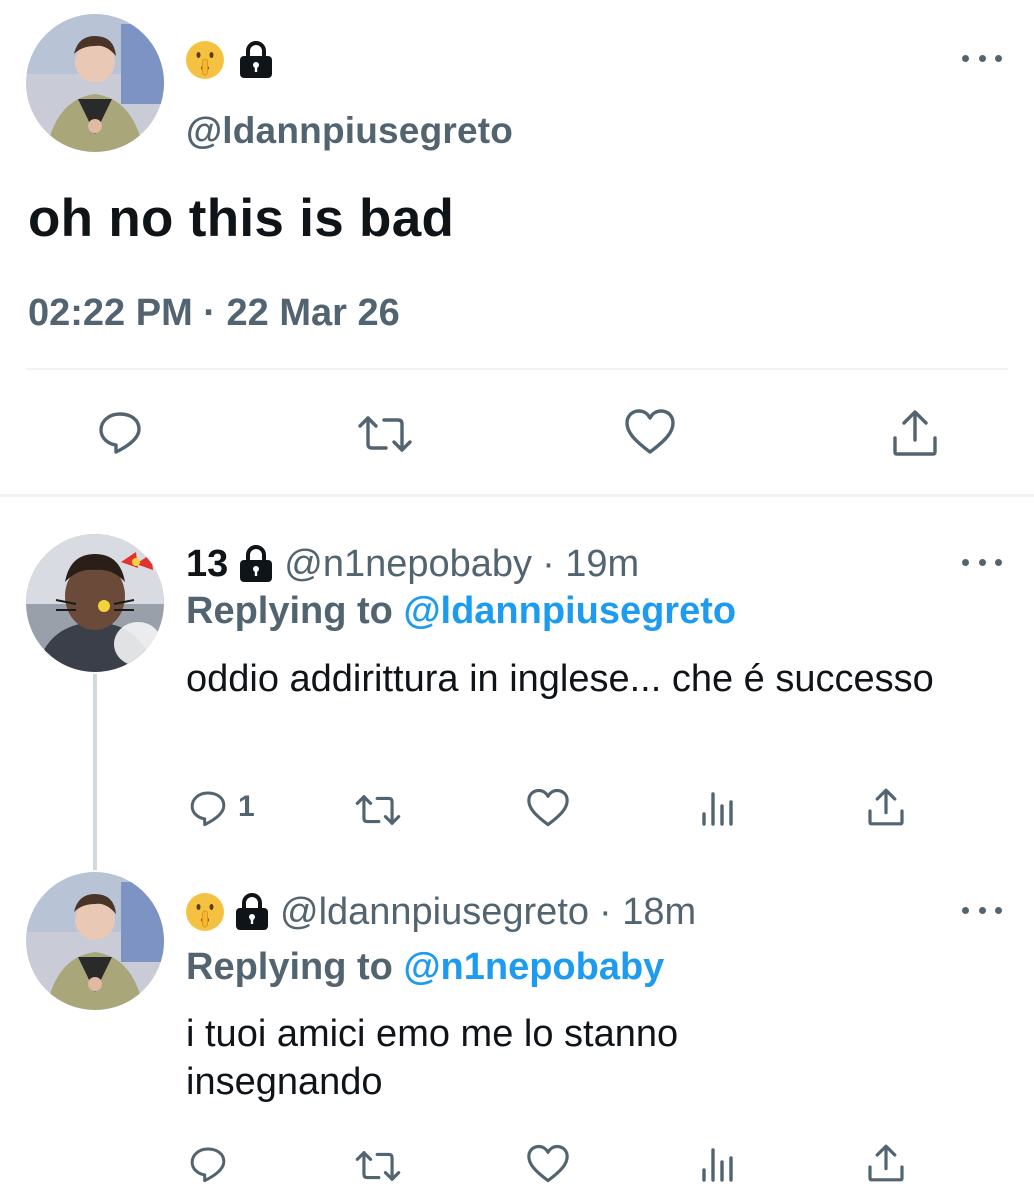  What do you see at coordinates (517, 495) in the screenshot?
I see `section-divider` at bounding box center [517, 495].